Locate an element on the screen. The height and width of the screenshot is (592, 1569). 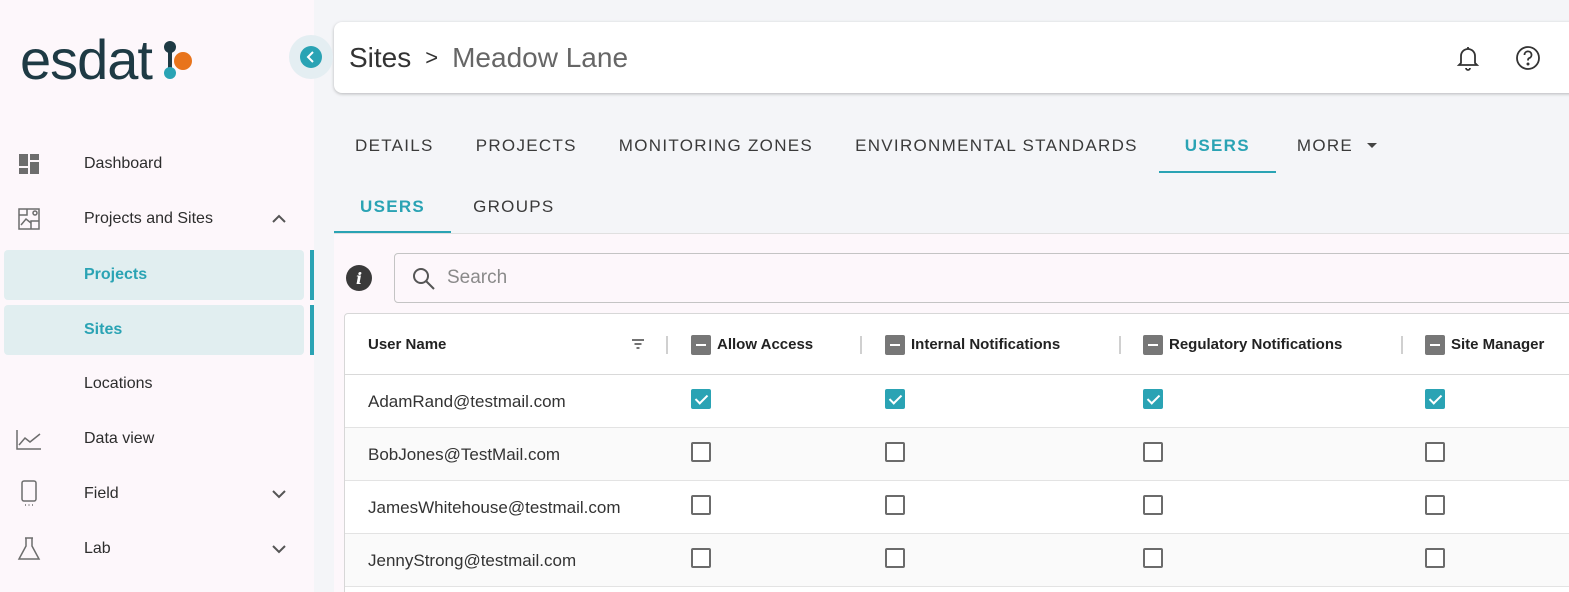
dashboard-icon is located at coordinates (29, 164).